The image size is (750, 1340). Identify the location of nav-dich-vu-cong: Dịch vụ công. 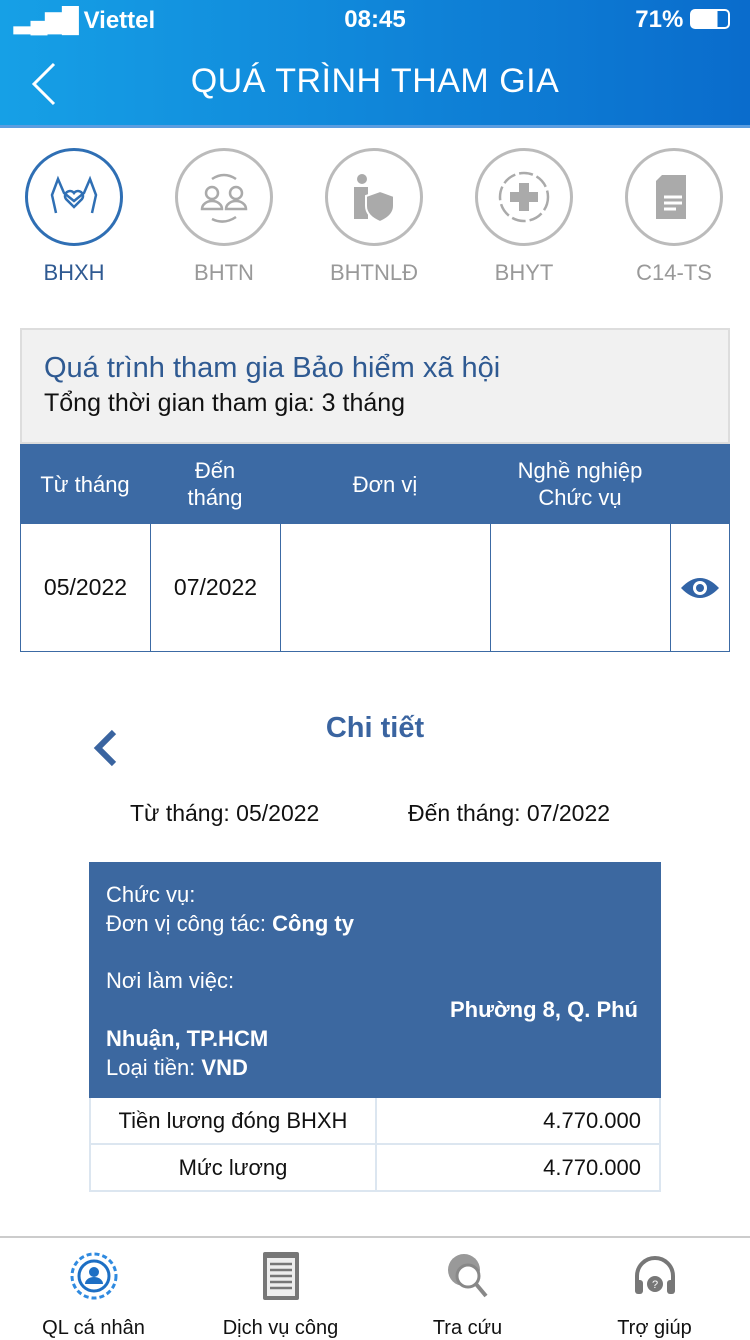
(280, 1295).